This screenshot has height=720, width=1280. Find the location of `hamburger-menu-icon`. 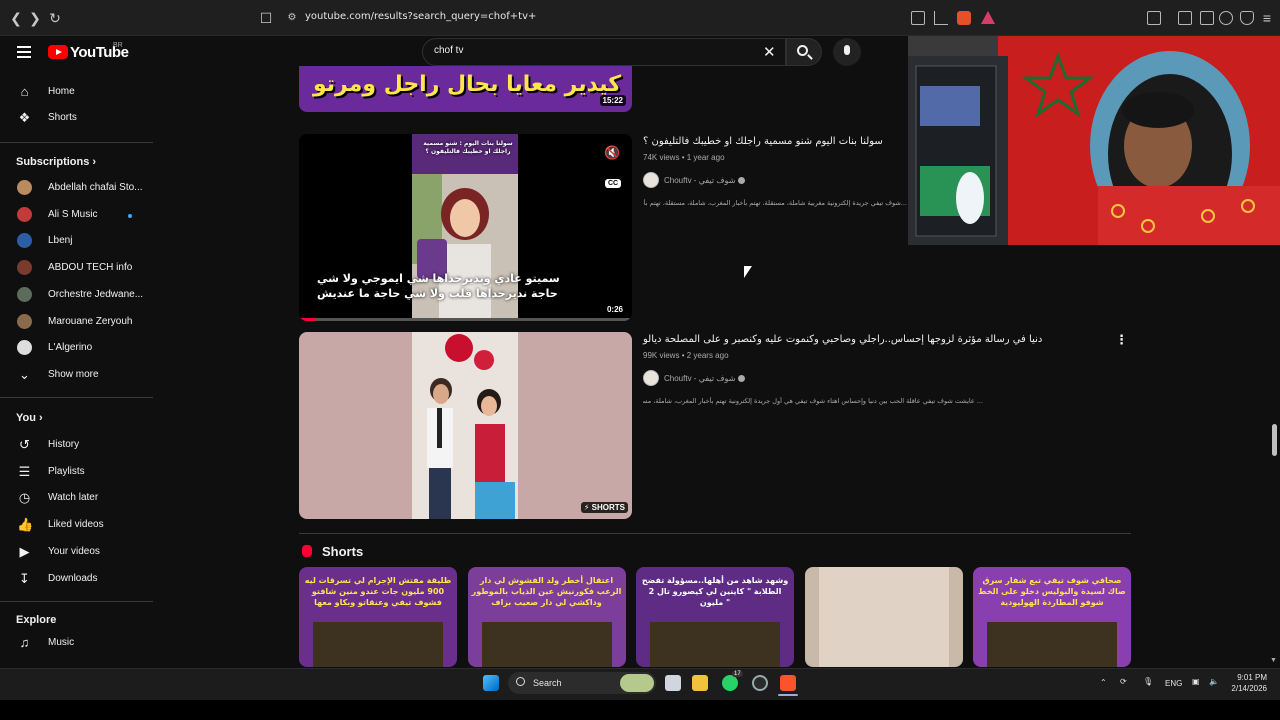

hamburger-menu-icon is located at coordinates (24, 52).